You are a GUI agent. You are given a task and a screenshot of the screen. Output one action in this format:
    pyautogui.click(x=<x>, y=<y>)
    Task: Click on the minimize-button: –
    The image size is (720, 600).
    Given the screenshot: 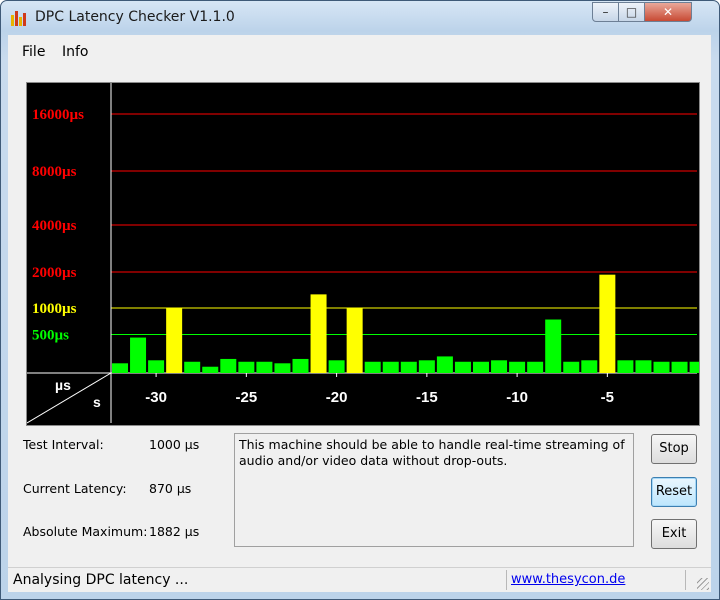 What is the action you would take?
    pyautogui.click(x=605, y=12)
    